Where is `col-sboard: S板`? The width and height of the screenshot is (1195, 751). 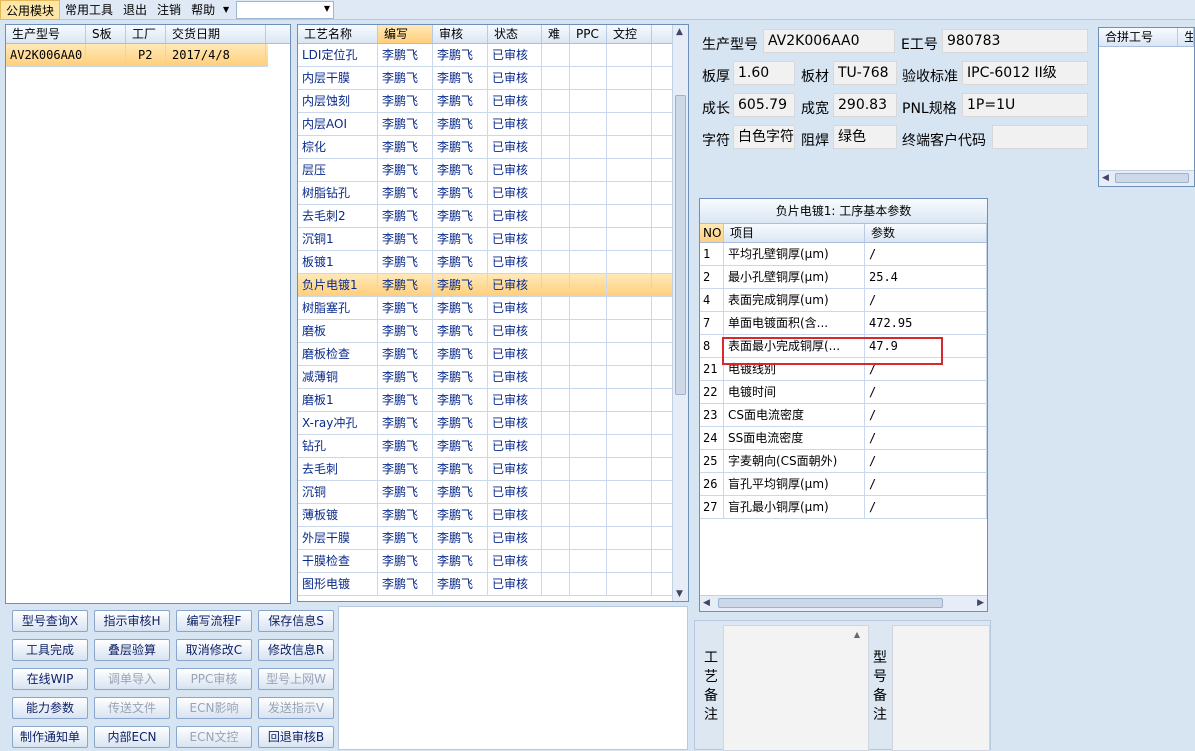 col-sboard: S板 is located at coordinates (106, 34).